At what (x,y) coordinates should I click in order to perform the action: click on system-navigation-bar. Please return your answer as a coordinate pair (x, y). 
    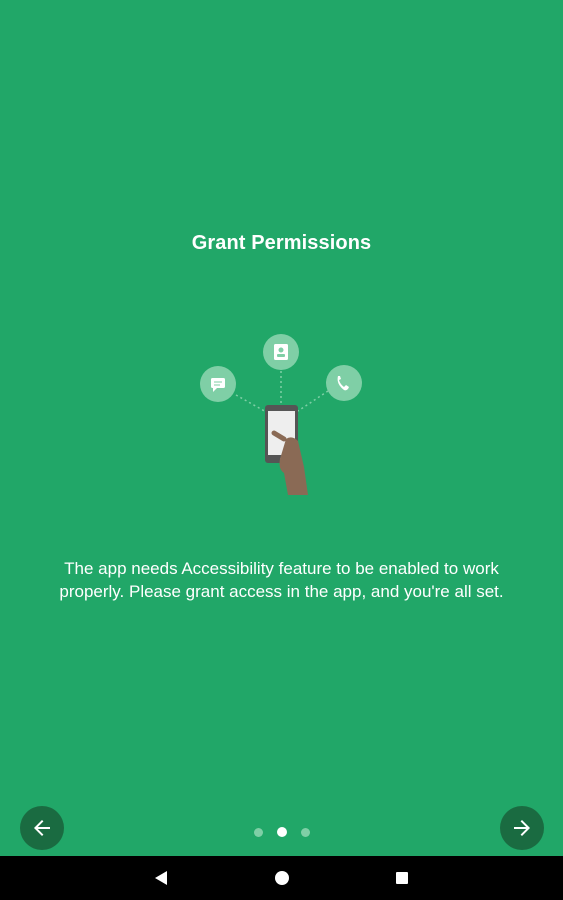
    Looking at the image, I should click on (281, 878).